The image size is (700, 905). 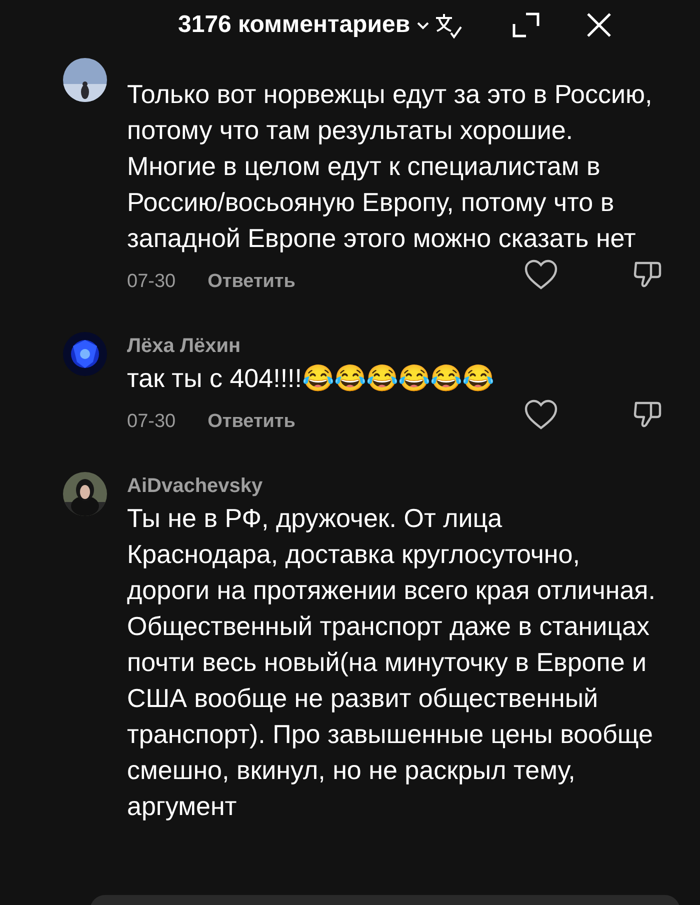 I want to click on comment-text: так ты с 404!!!!😂😂😂😂😂😂, so click(x=311, y=378).